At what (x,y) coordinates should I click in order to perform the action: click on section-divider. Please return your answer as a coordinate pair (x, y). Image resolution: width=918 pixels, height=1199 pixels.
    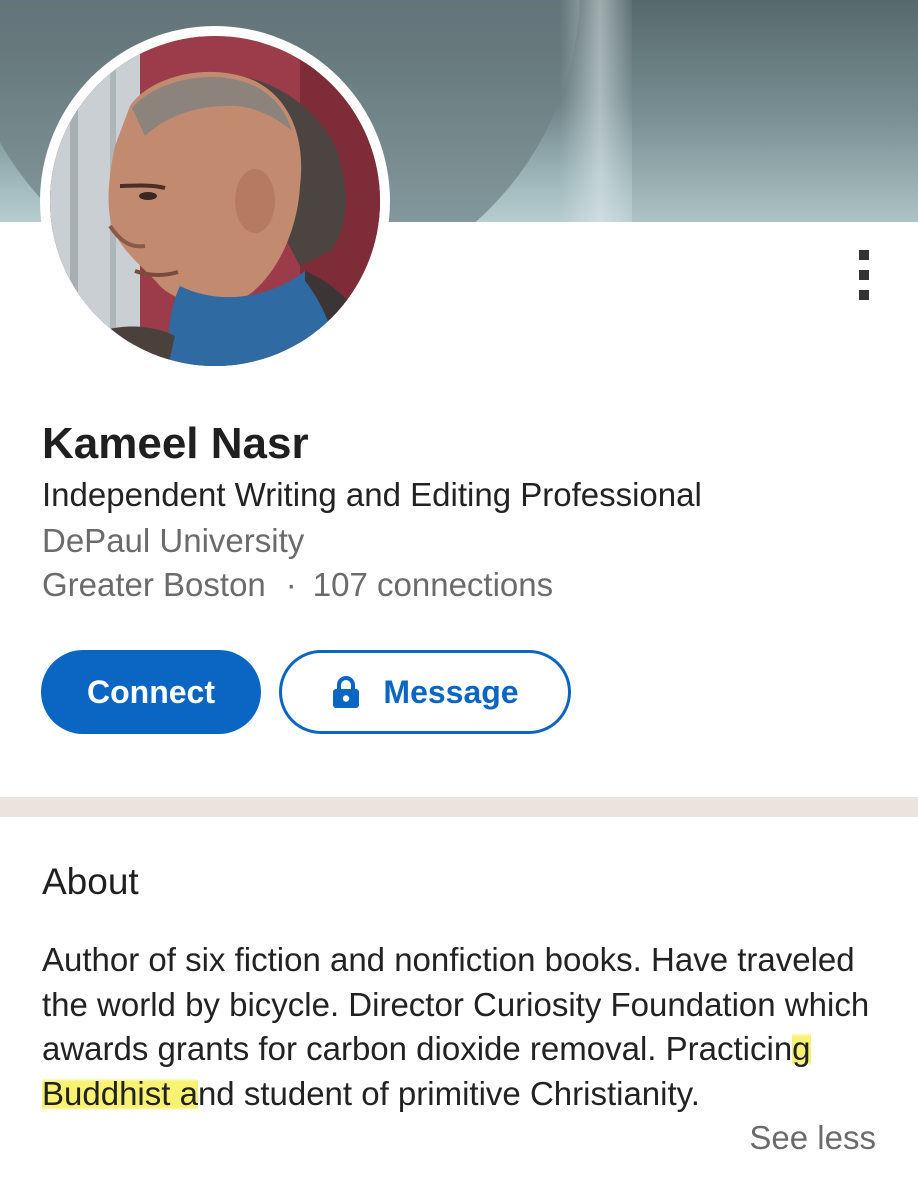
    Looking at the image, I should click on (459, 807).